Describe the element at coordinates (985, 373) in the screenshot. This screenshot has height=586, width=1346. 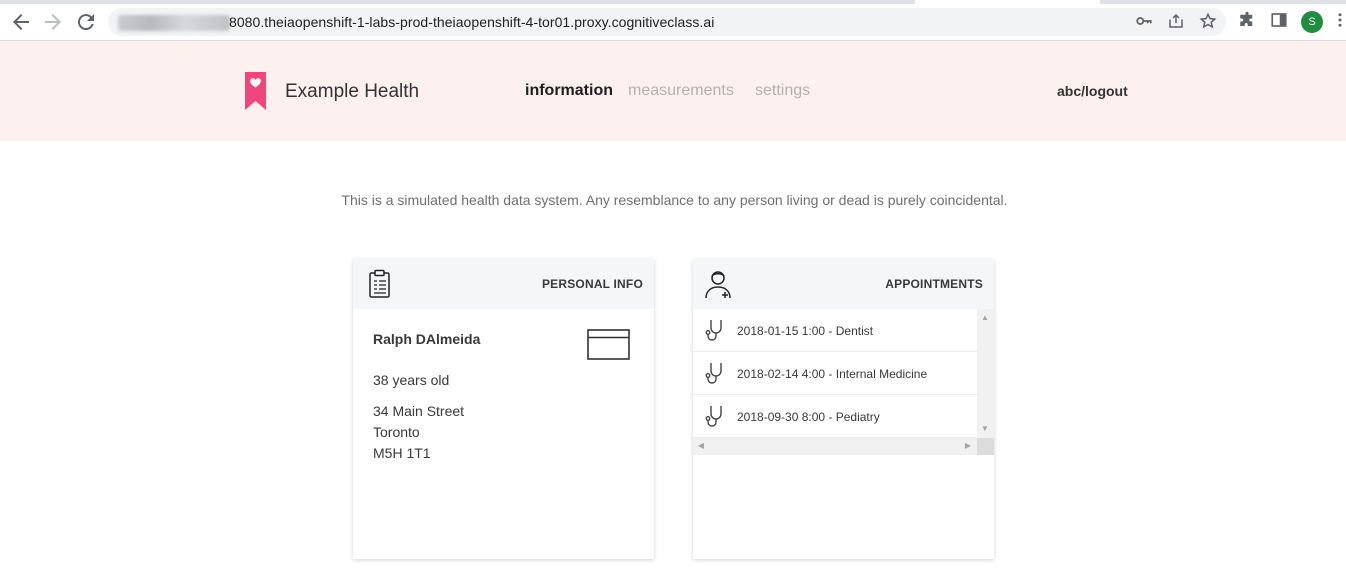
I see `vertical-scrollbar: ▲ ▼` at that location.